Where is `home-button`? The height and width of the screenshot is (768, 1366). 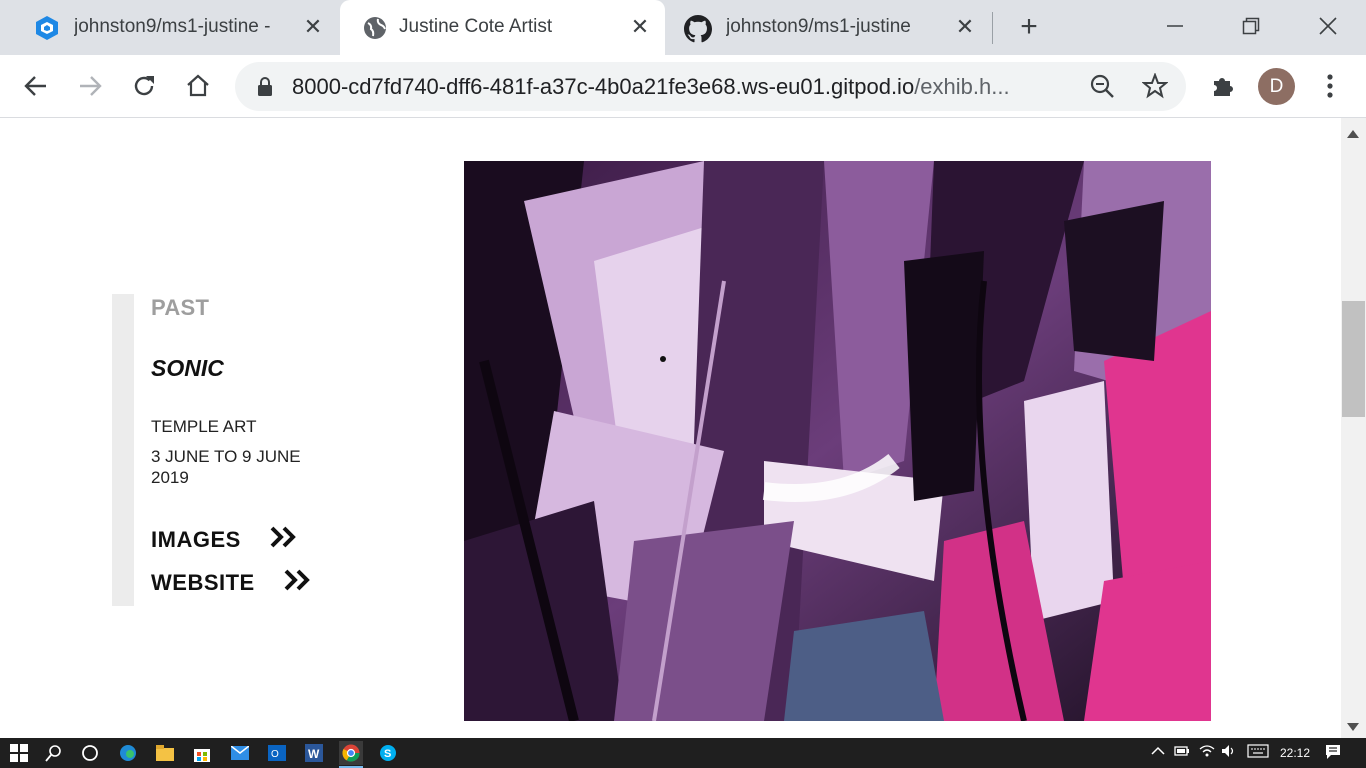
home-button is located at coordinates (198, 86).